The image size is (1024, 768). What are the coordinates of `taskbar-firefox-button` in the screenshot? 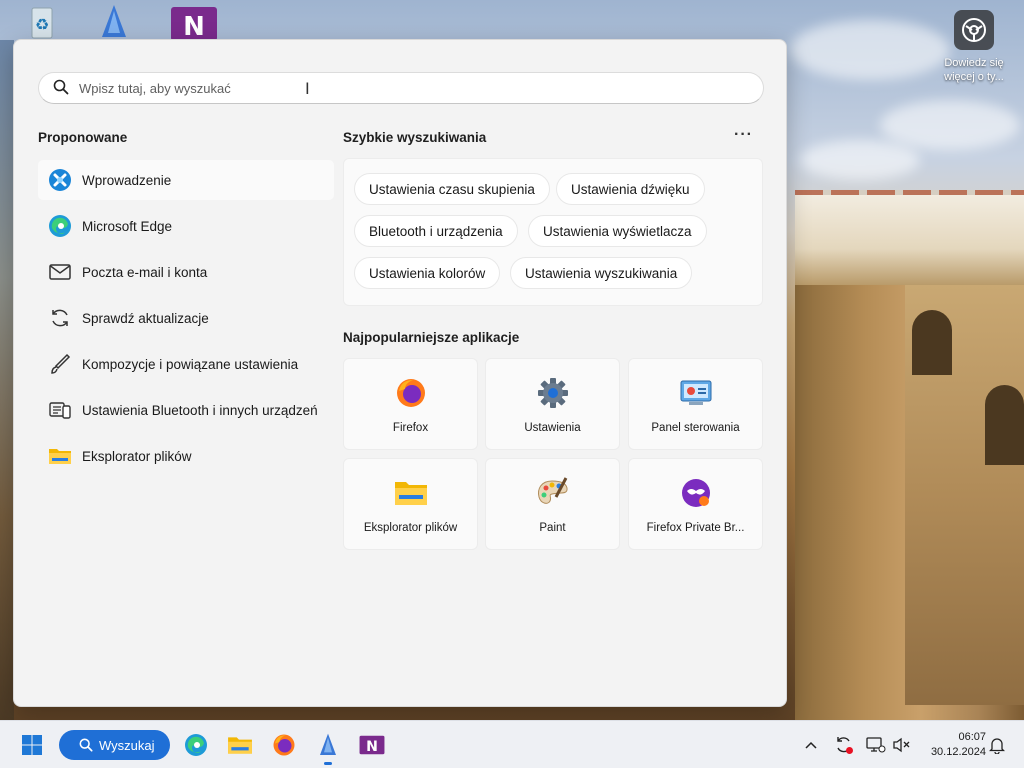 It's located at (284, 745).